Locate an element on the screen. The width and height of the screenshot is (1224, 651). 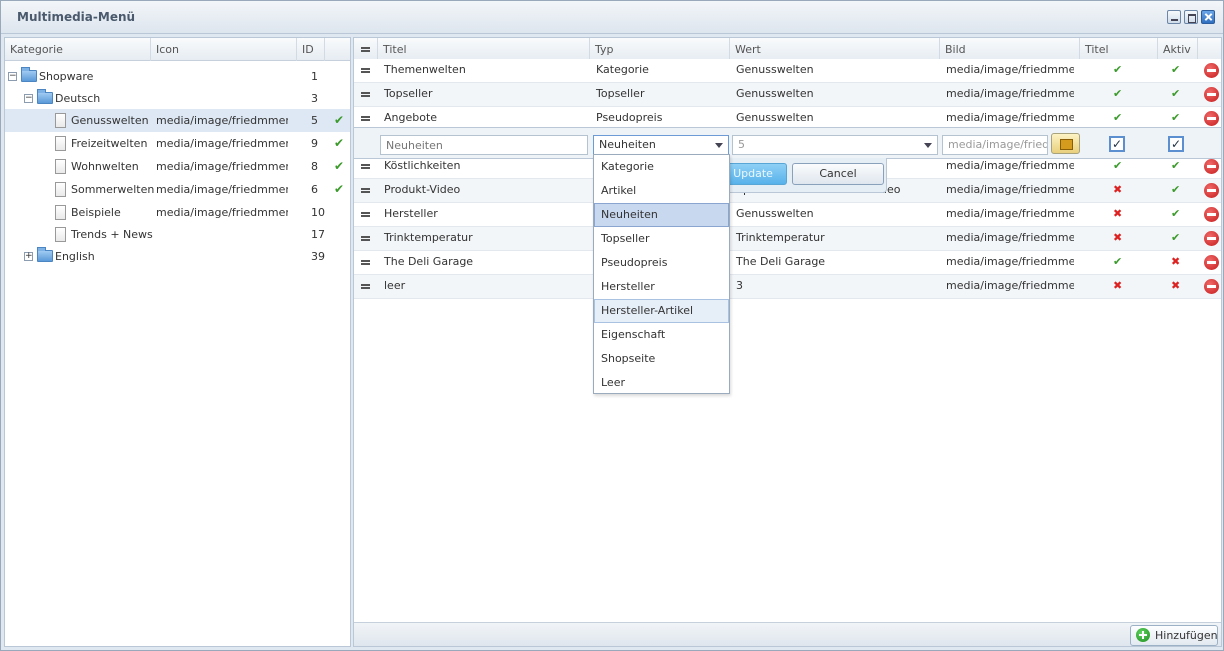
add-button: Hinzufügen is located at coordinates (1174, 635).